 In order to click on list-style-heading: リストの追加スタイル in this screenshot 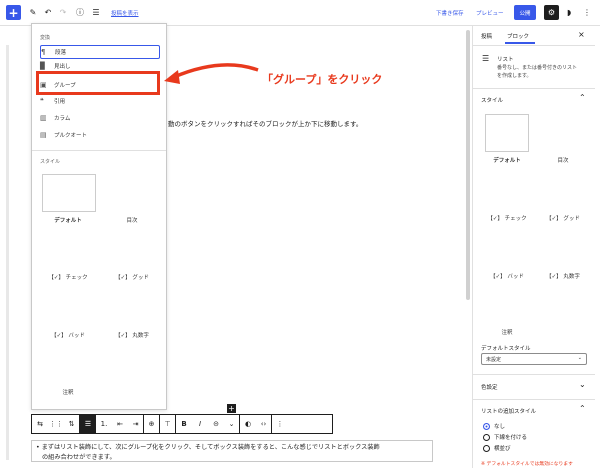, I will do `click(508, 411)`.